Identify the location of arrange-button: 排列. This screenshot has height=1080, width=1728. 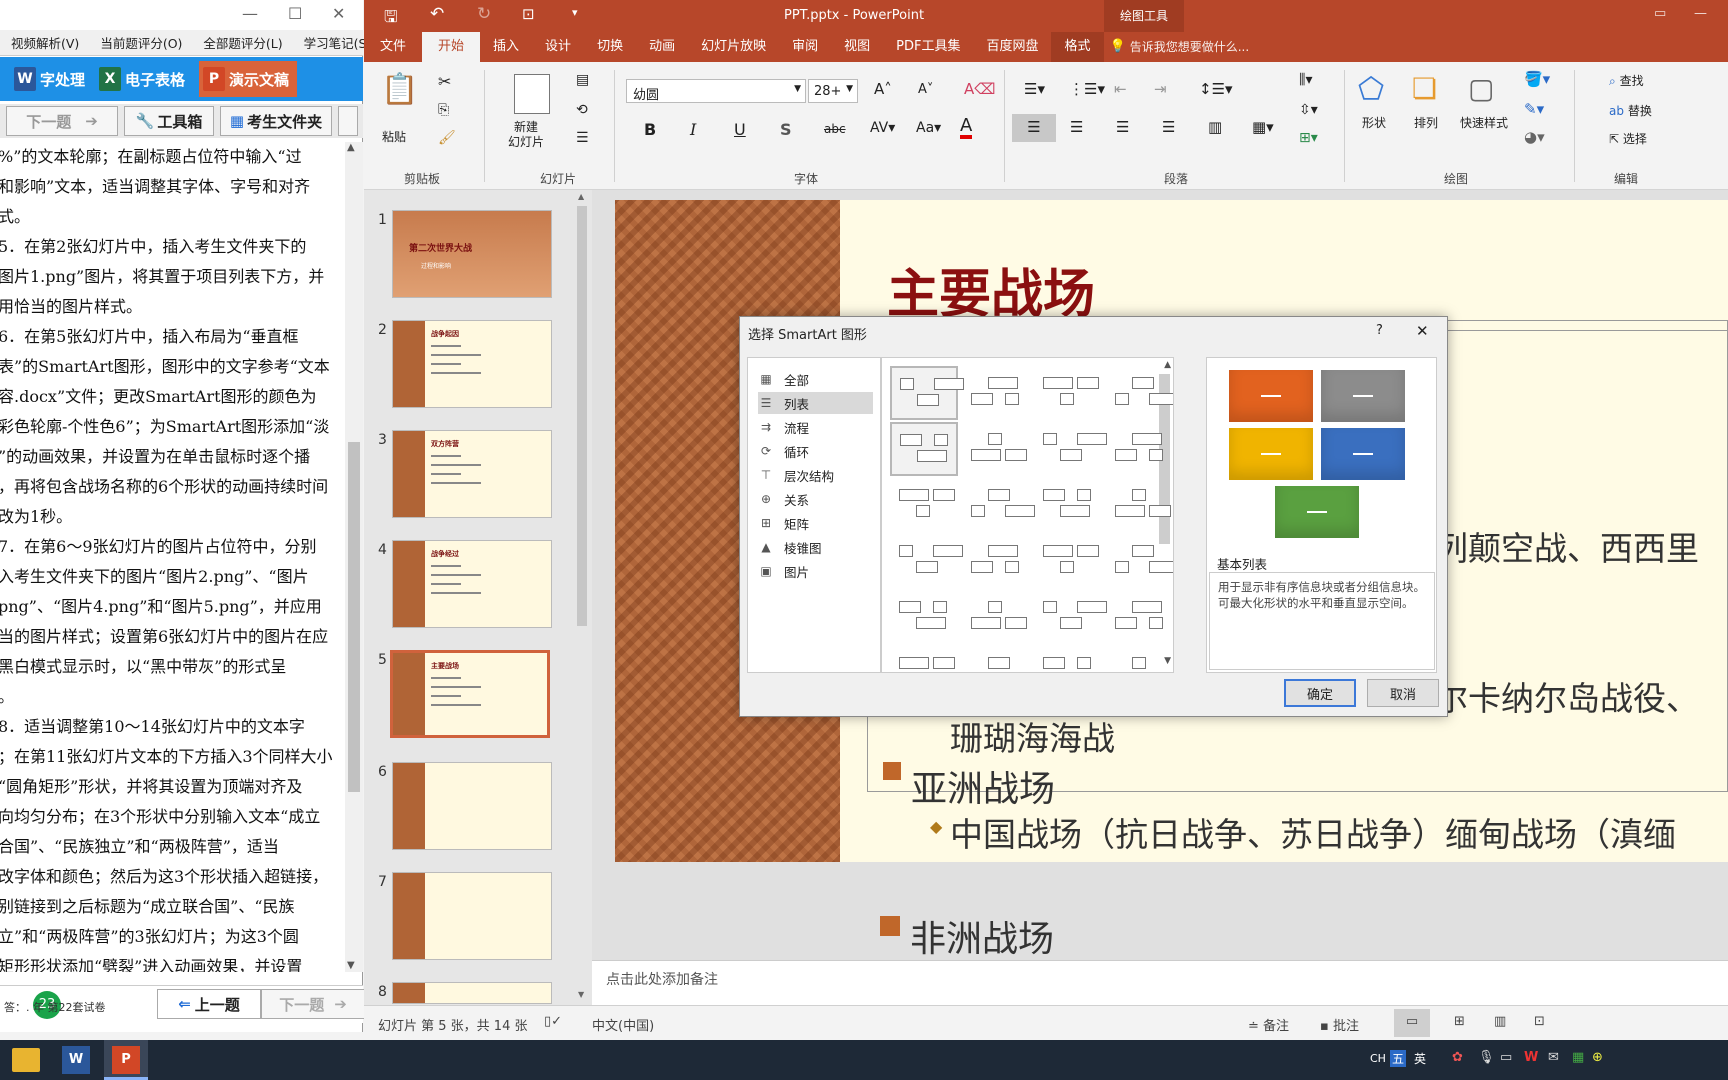
(1426, 122).